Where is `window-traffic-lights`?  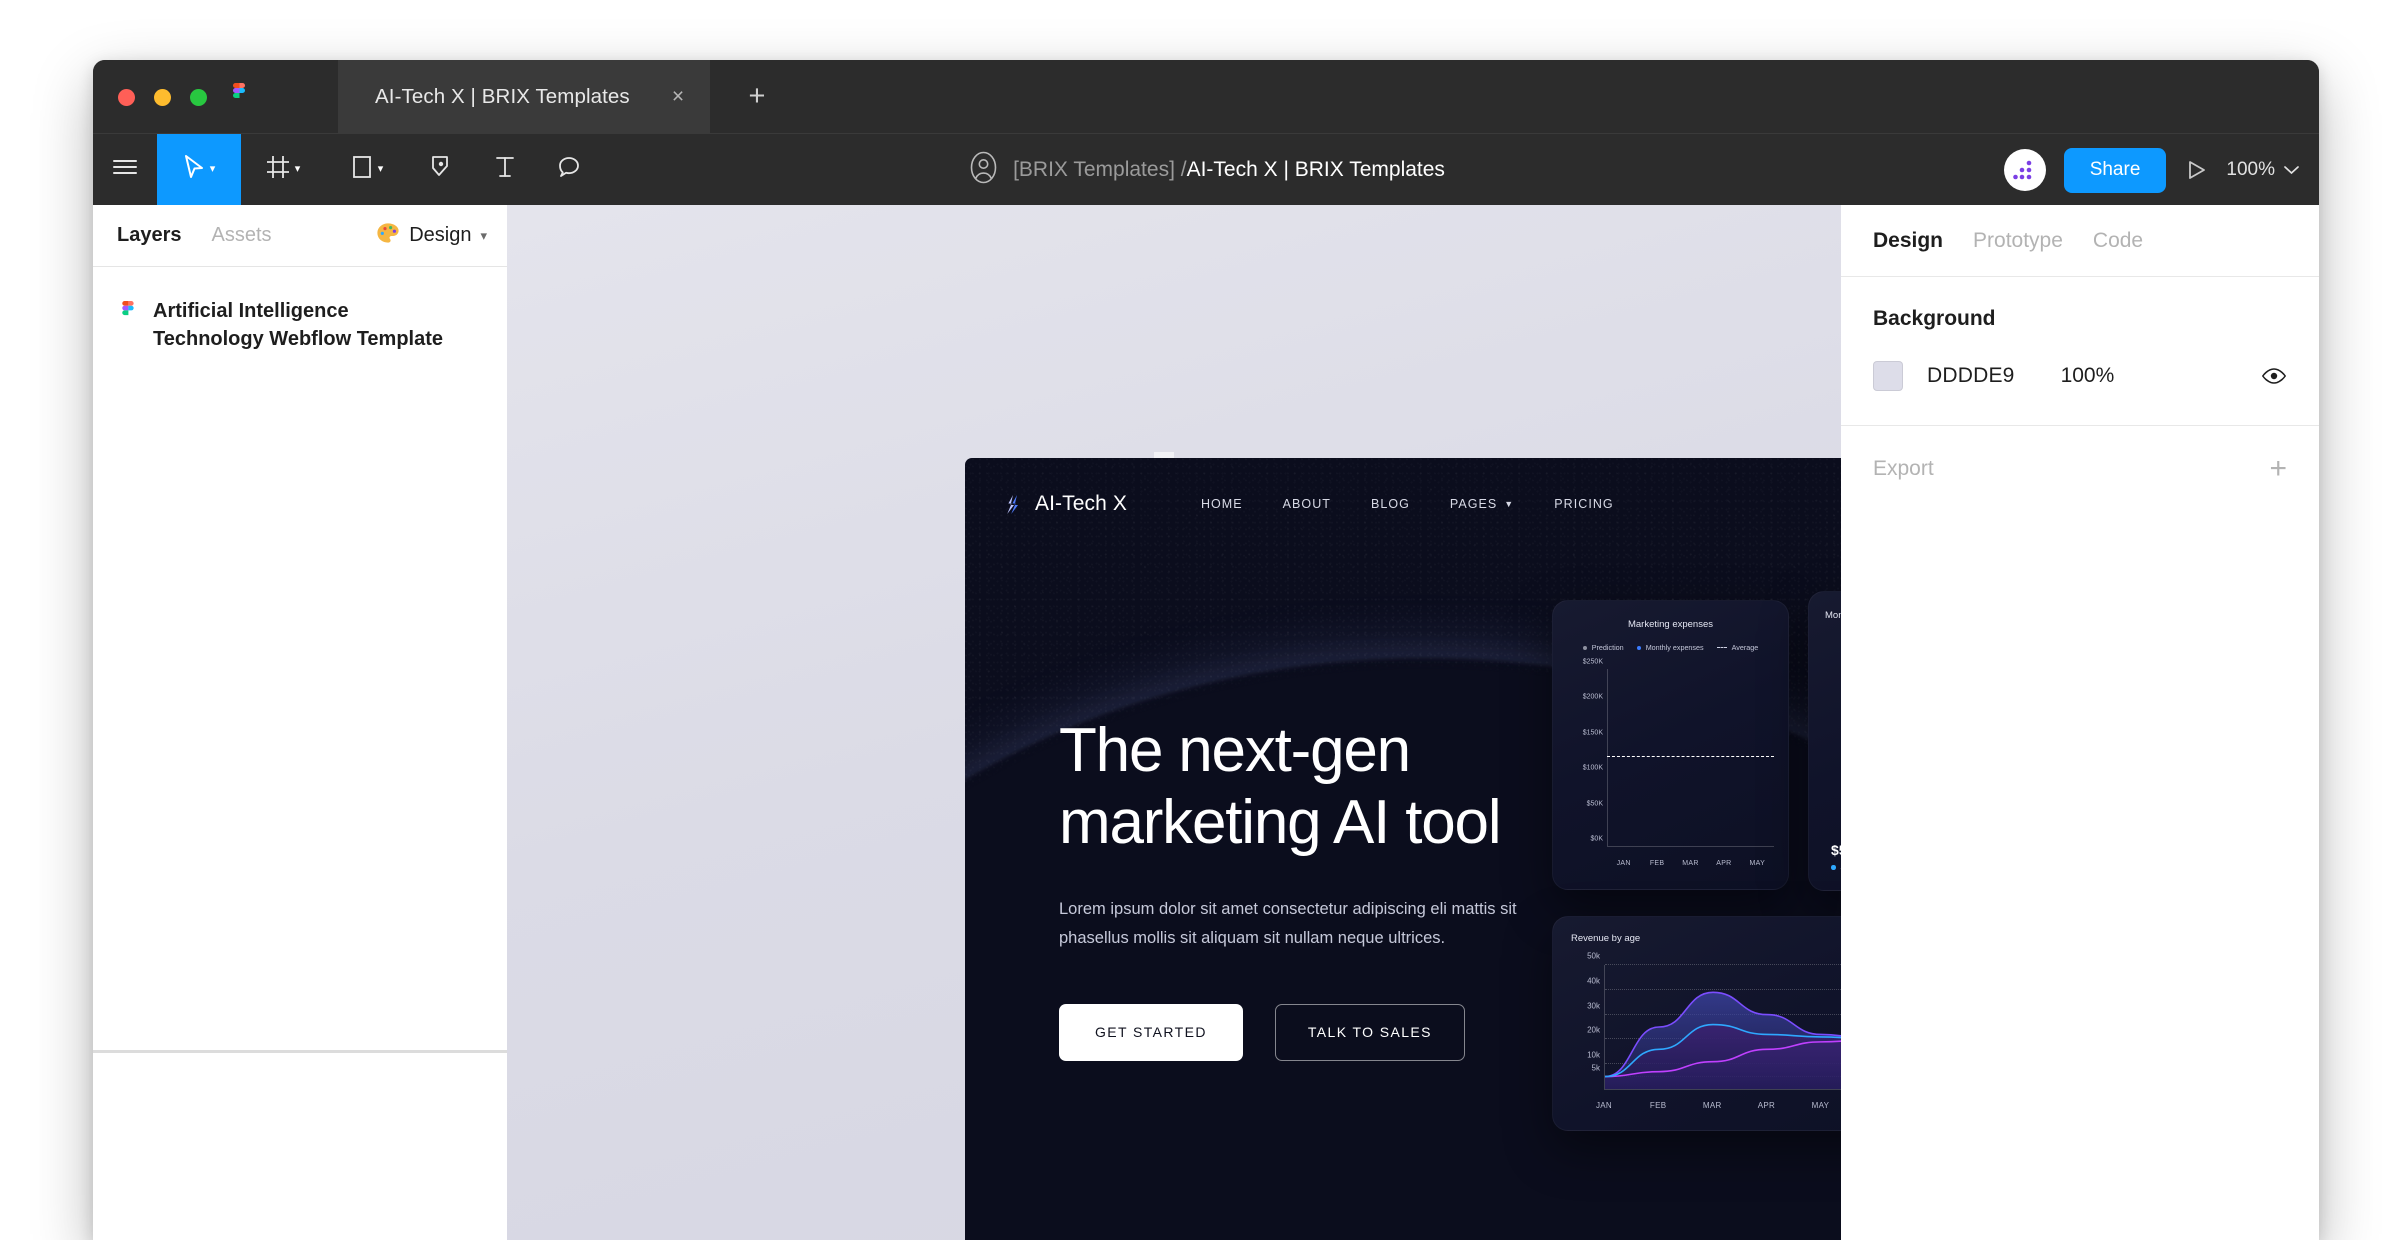 window-traffic-lights is located at coordinates (162, 97).